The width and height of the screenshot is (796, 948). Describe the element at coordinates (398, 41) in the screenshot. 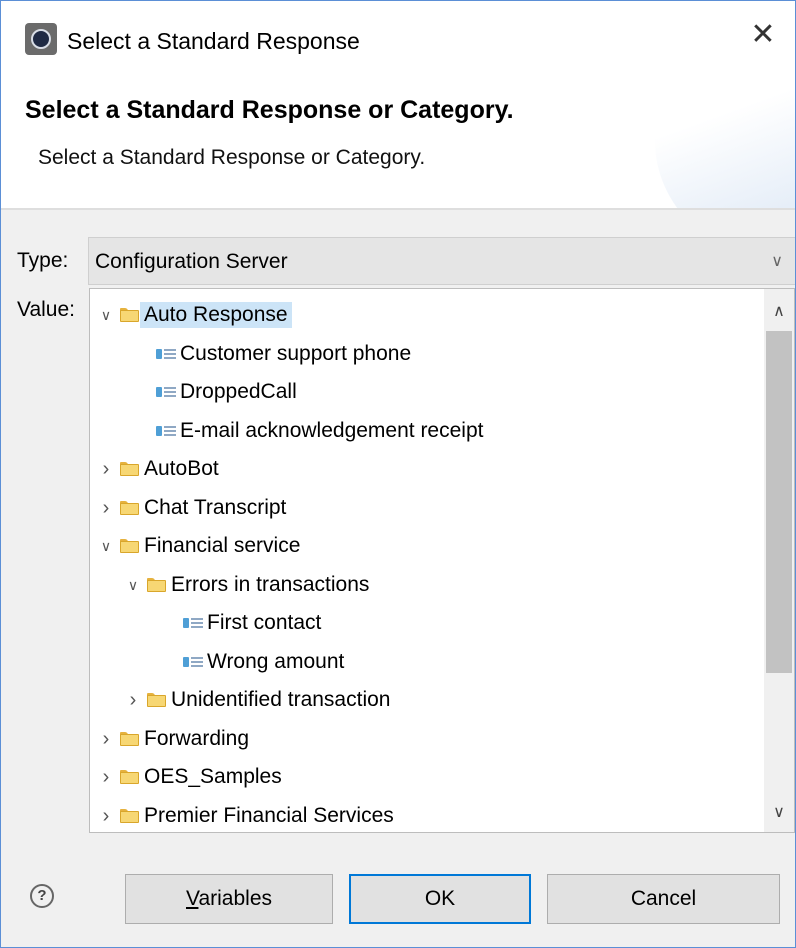

I see `title-bar: Select a Standard Response ✕` at that location.